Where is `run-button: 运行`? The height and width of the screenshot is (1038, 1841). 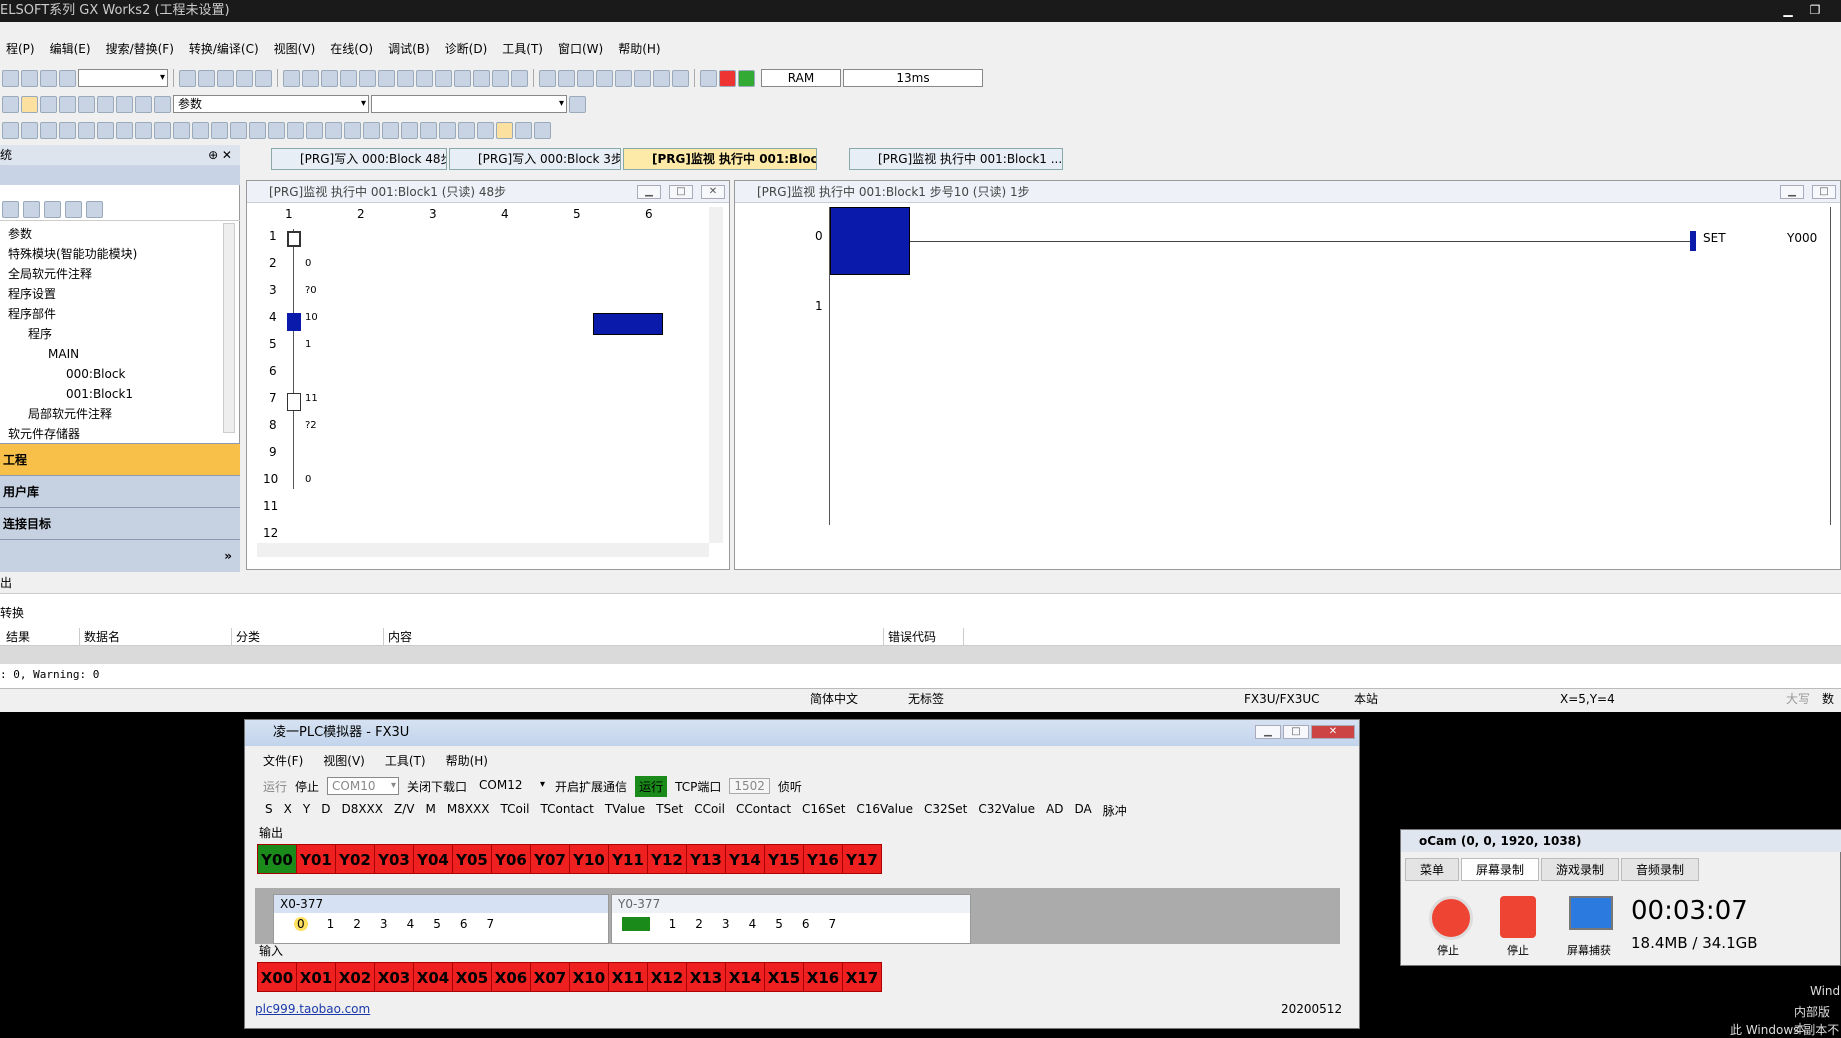 run-button: 运行 is located at coordinates (275, 786).